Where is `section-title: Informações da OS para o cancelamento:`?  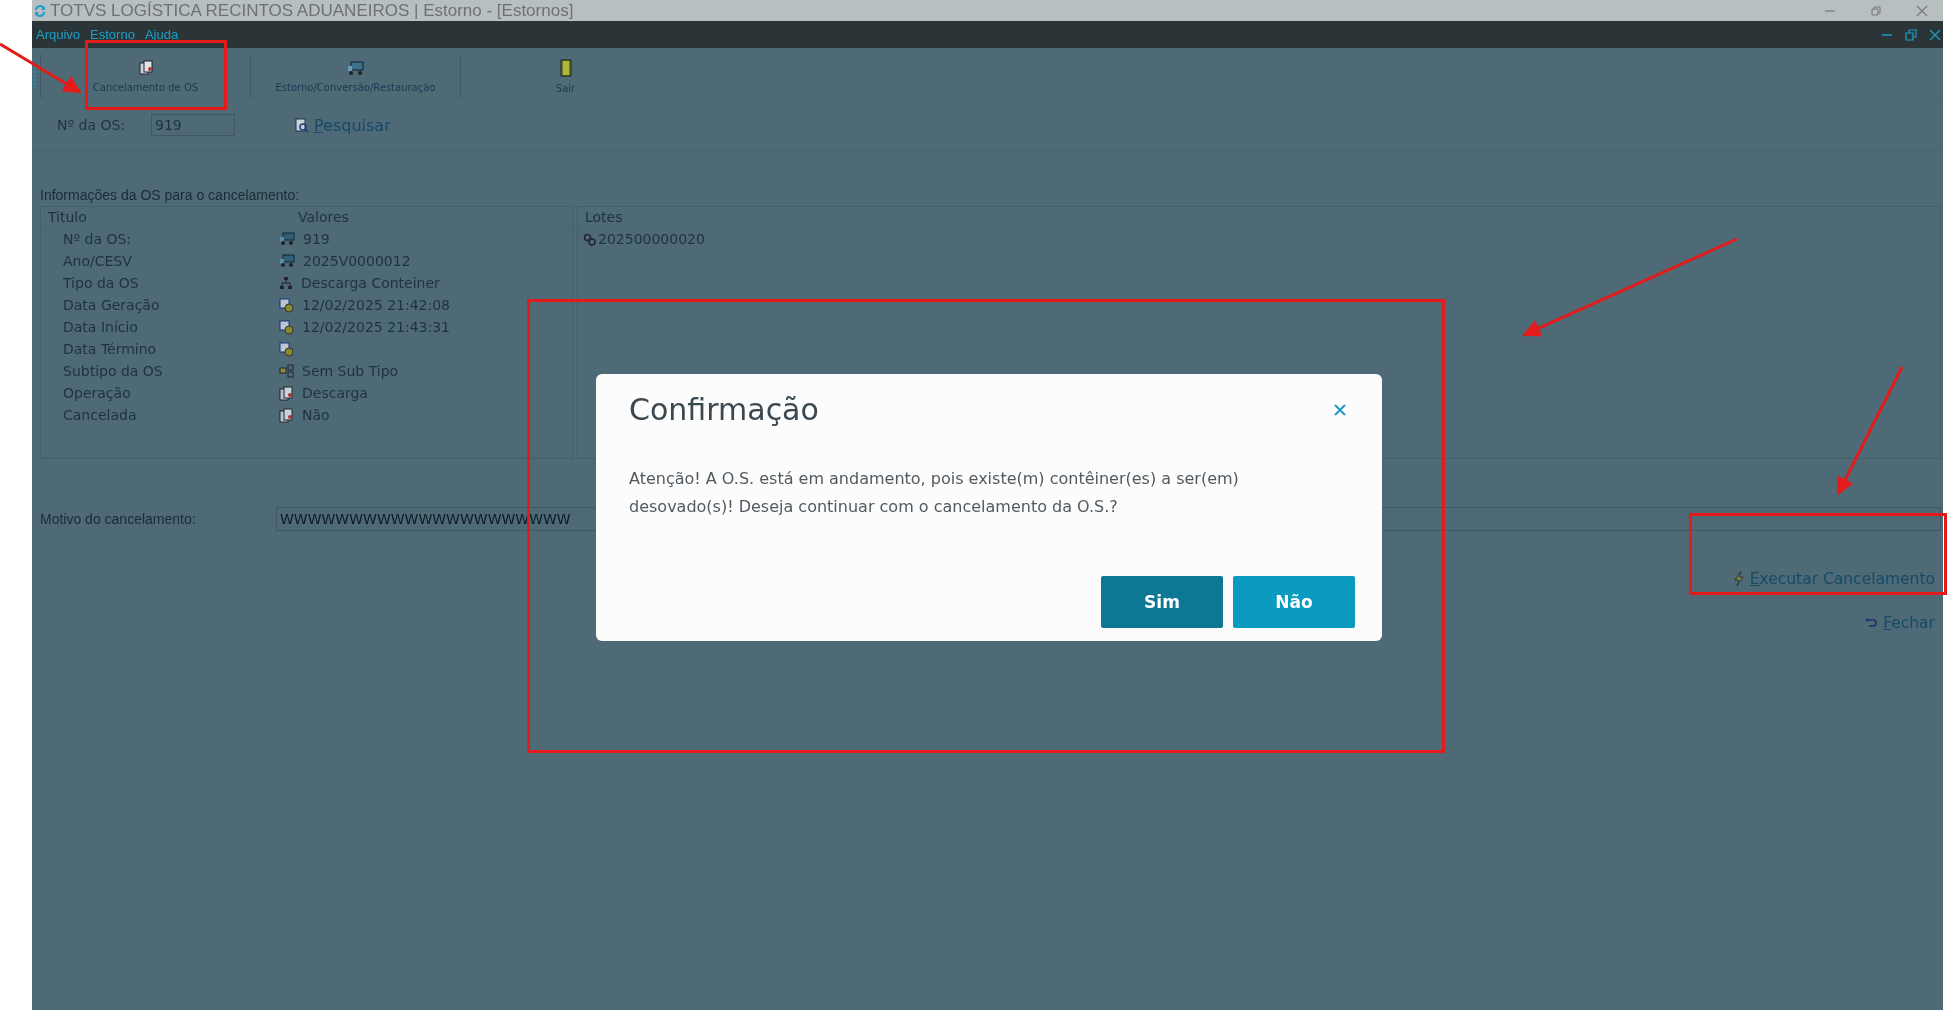 section-title: Informações da OS para o cancelamento: is located at coordinates (170, 195).